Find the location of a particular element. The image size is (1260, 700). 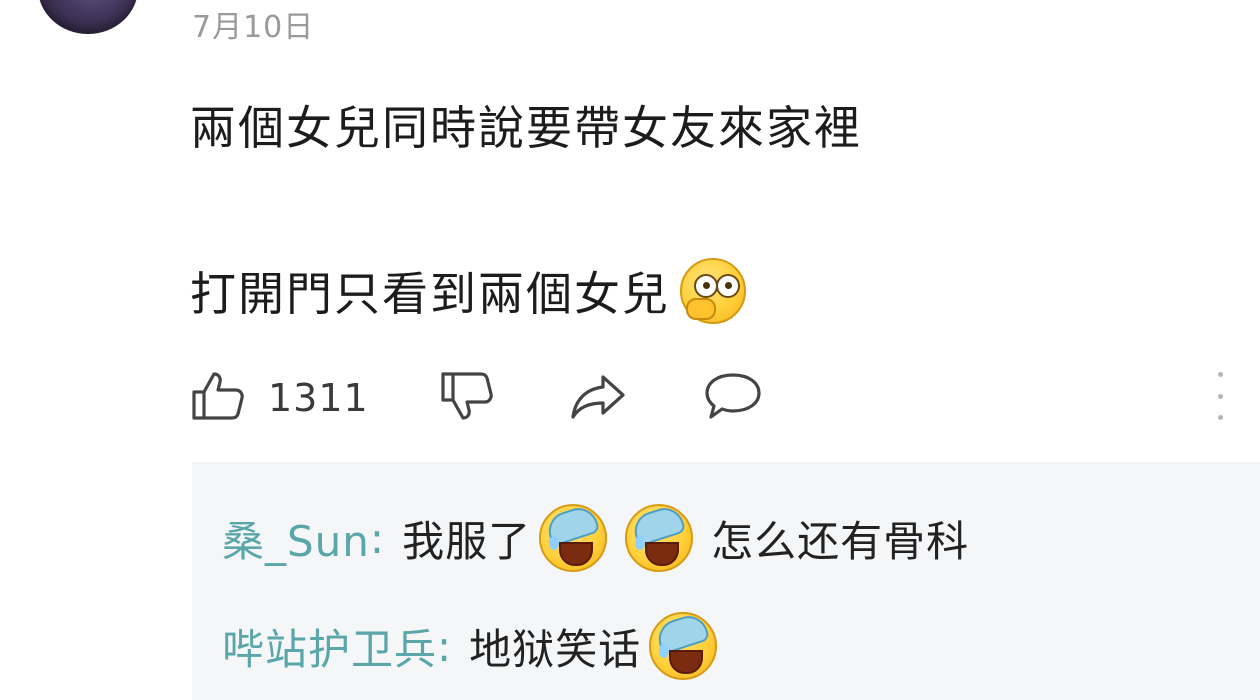

reply-username: 桑_Sun is located at coordinates (296, 538).